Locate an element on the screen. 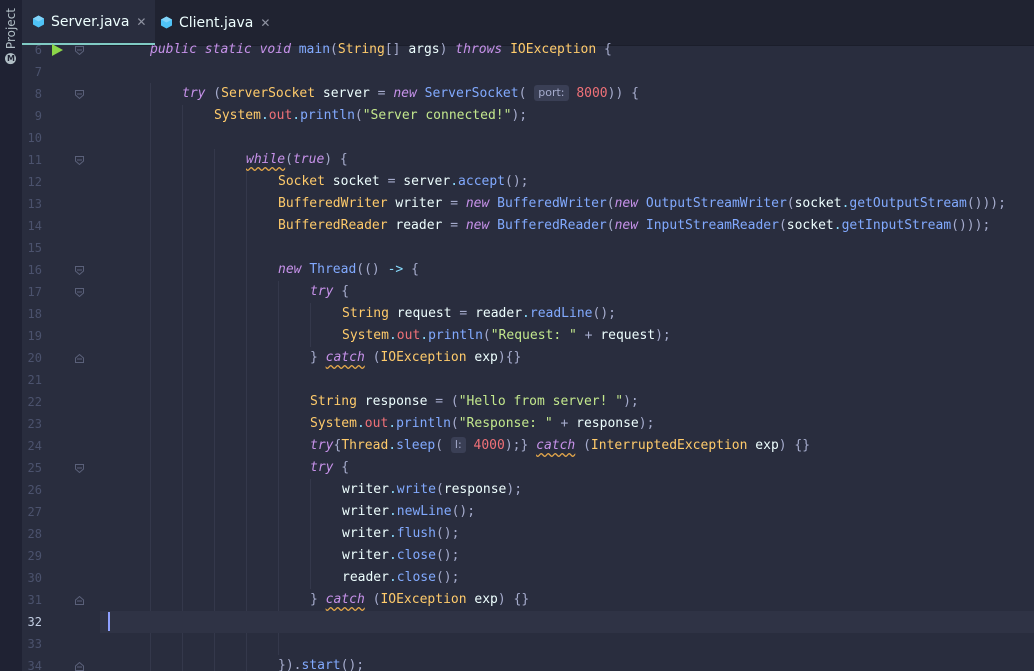 This screenshot has height=671, width=1034. line-number: 18 is located at coordinates (34, 314).